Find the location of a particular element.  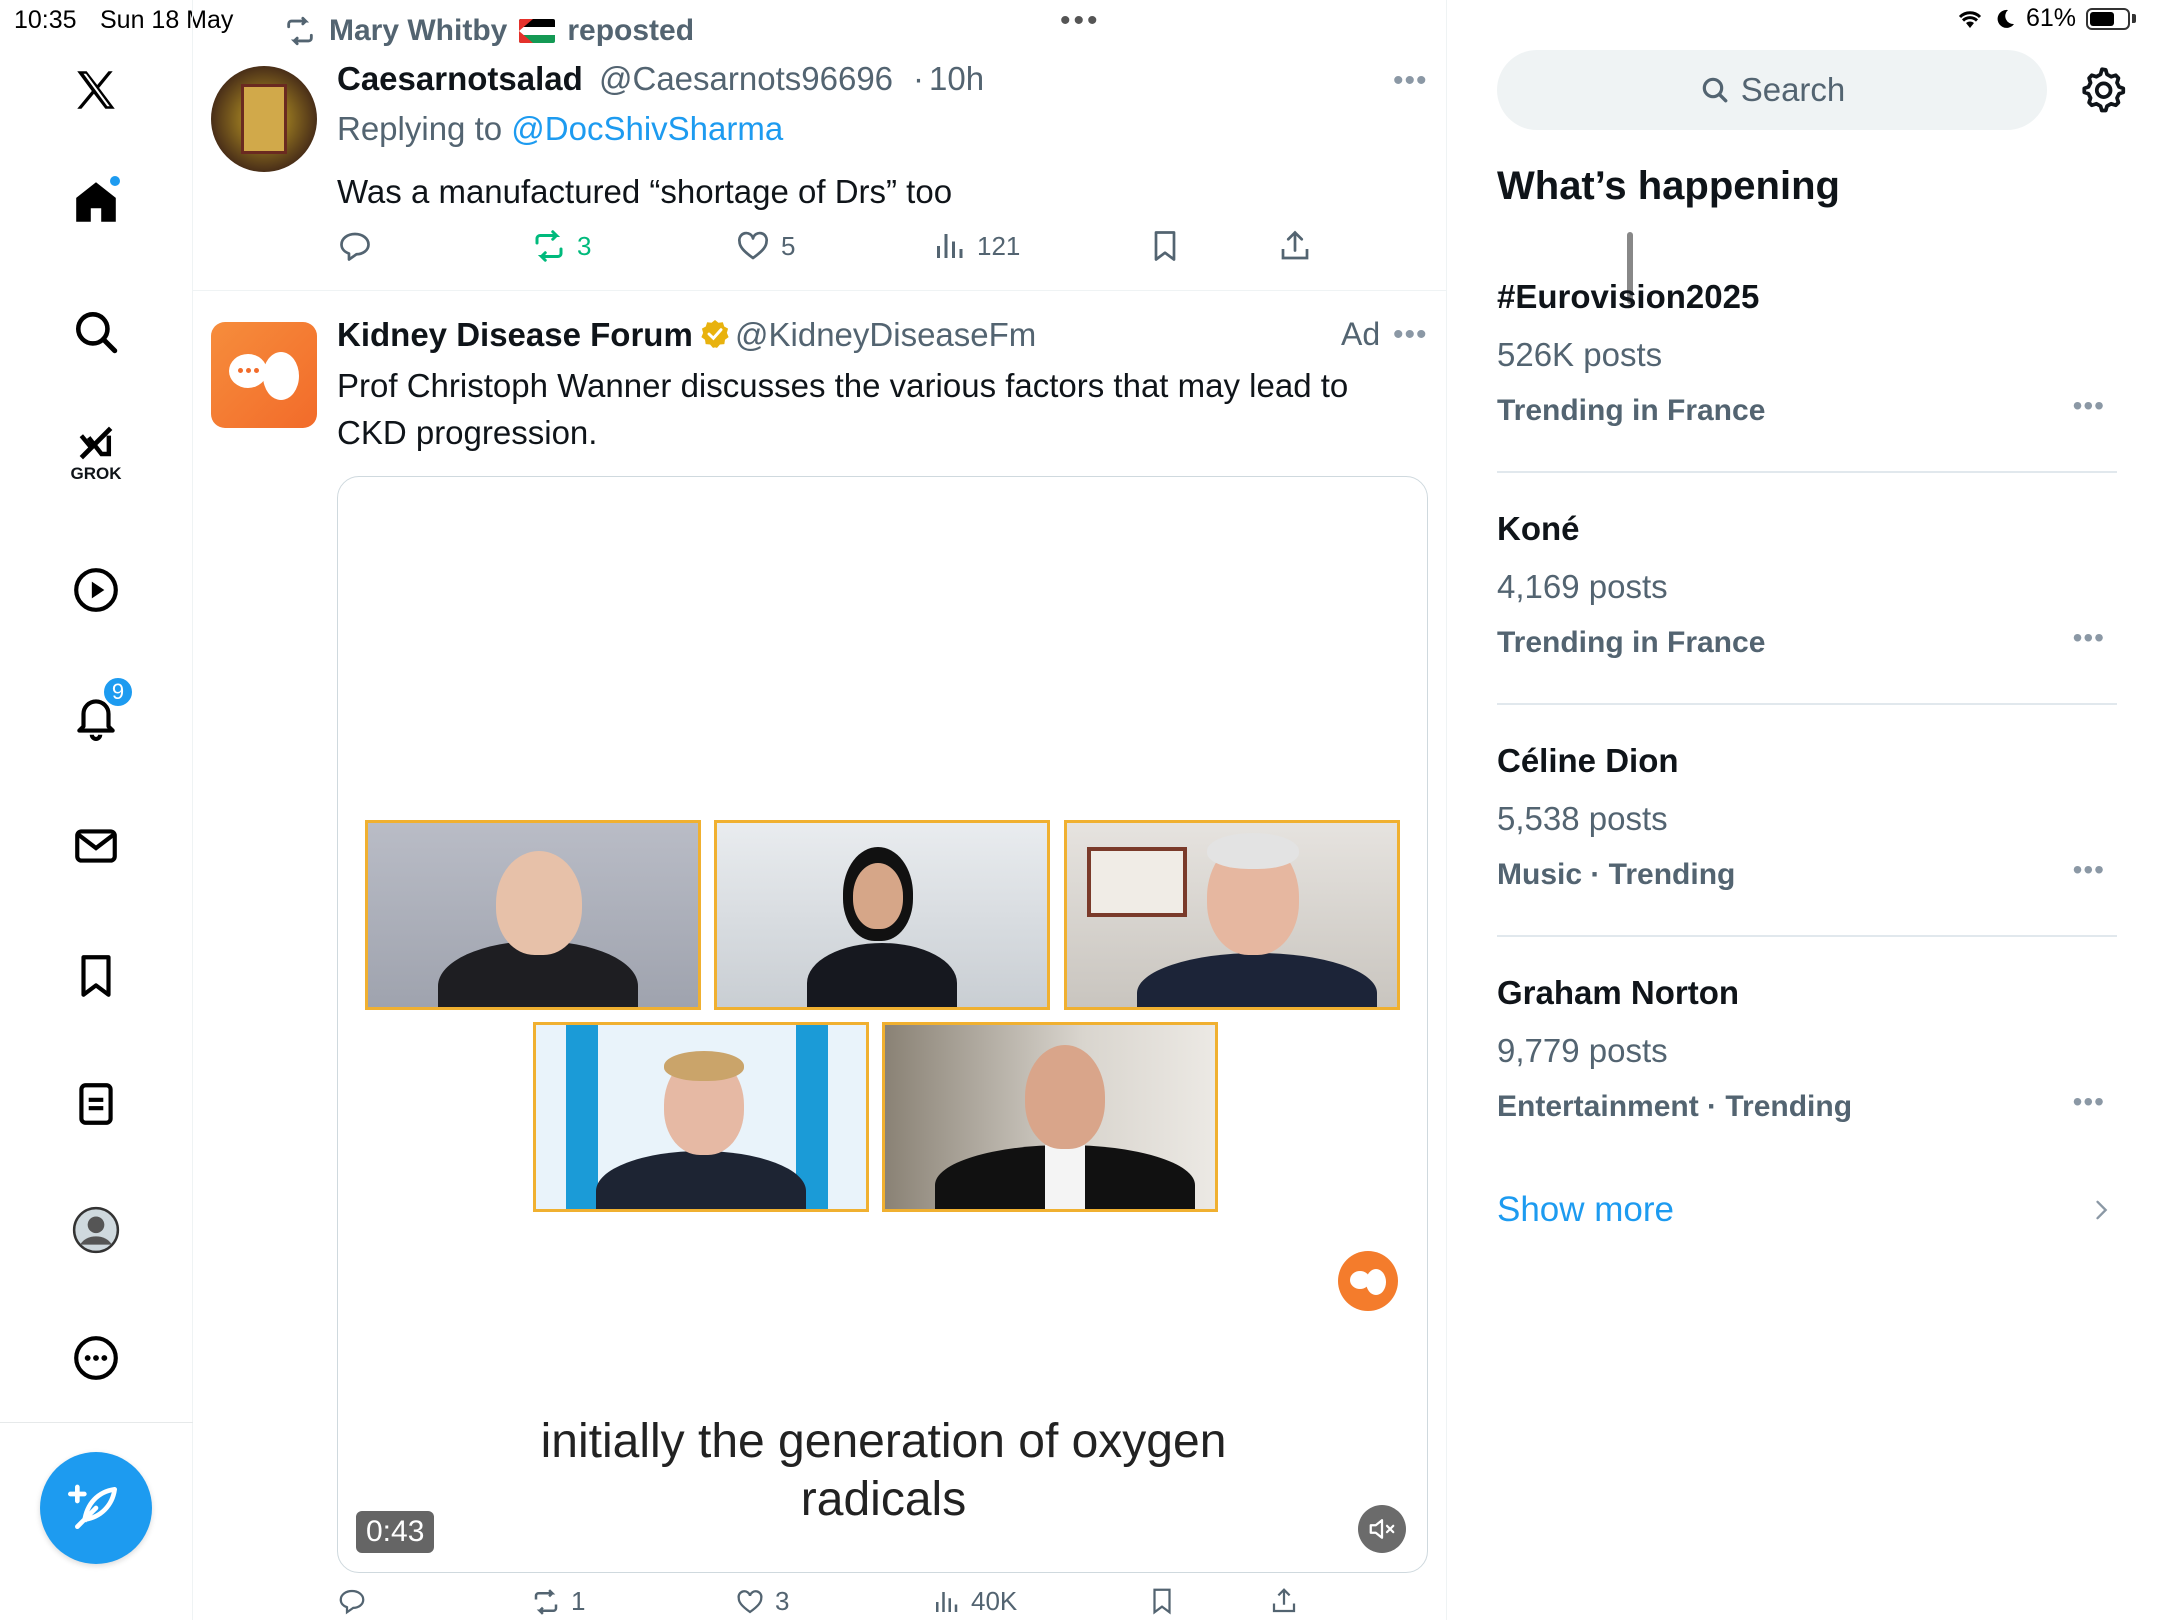

post2-text-line2: CKD progression. is located at coordinates (467, 432).